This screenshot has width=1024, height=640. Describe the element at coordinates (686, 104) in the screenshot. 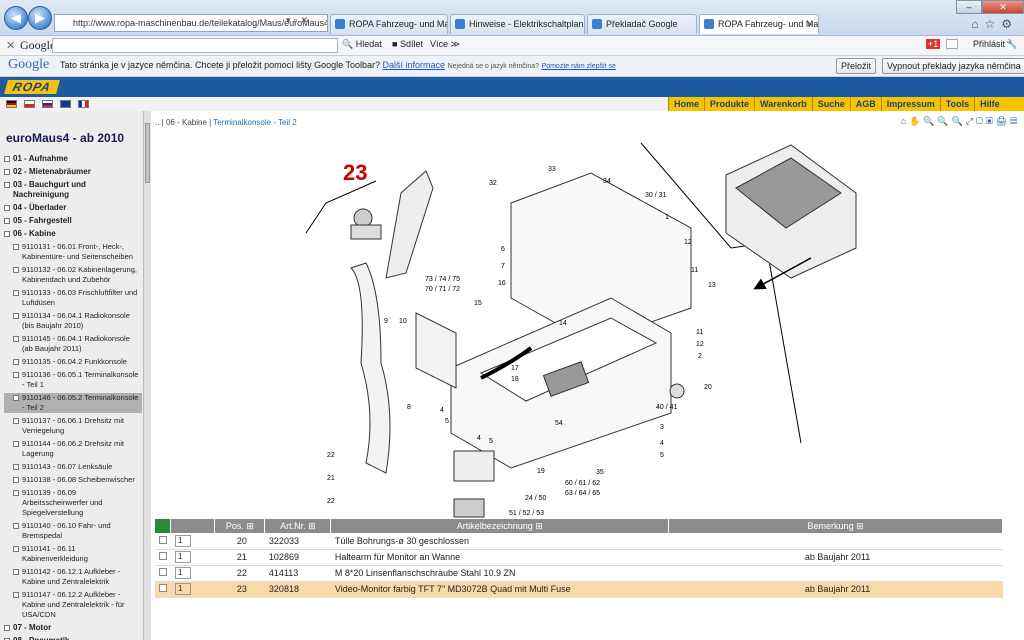

I see `menu-home: Home` at that location.